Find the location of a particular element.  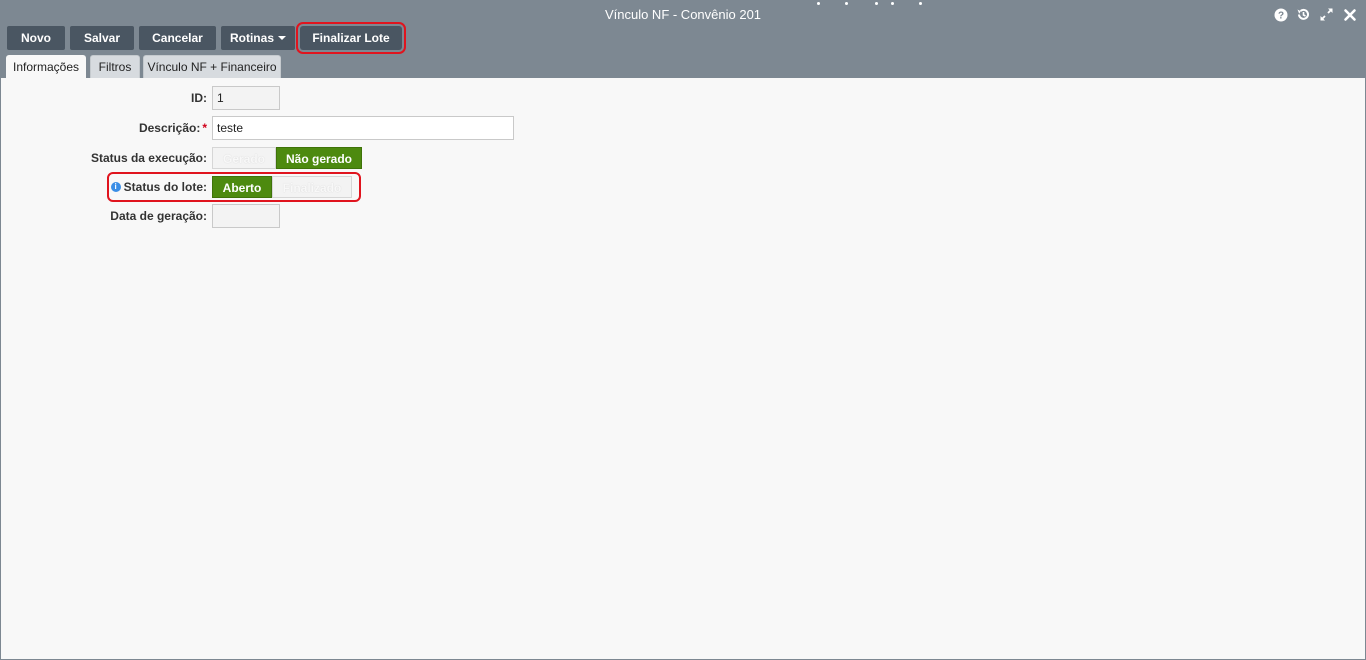

status-lote-label-text: Status do lote: is located at coordinates (165, 187).